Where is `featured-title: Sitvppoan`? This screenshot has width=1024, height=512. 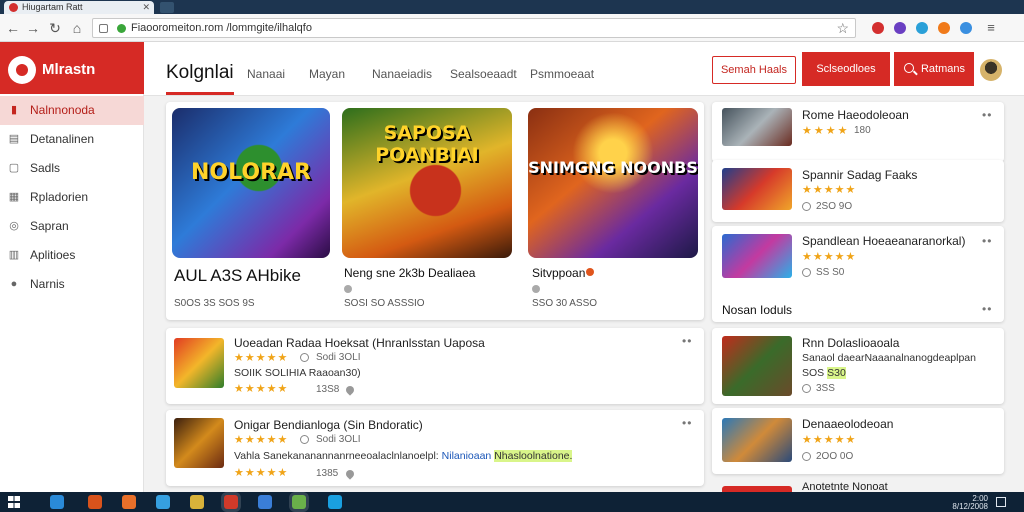
featured-title: Sitvppoan is located at coordinates (558, 273).